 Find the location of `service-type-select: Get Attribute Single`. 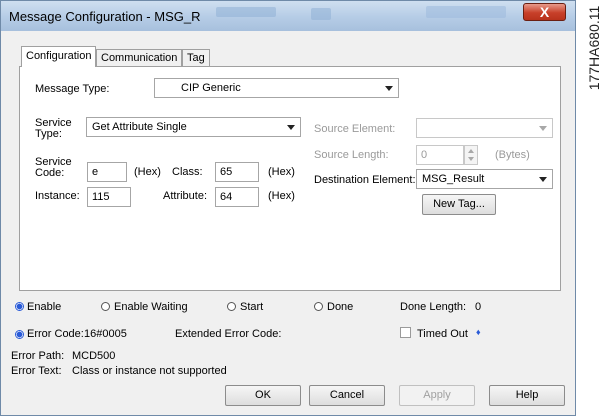

service-type-select: Get Attribute Single is located at coordinates (193, 127).